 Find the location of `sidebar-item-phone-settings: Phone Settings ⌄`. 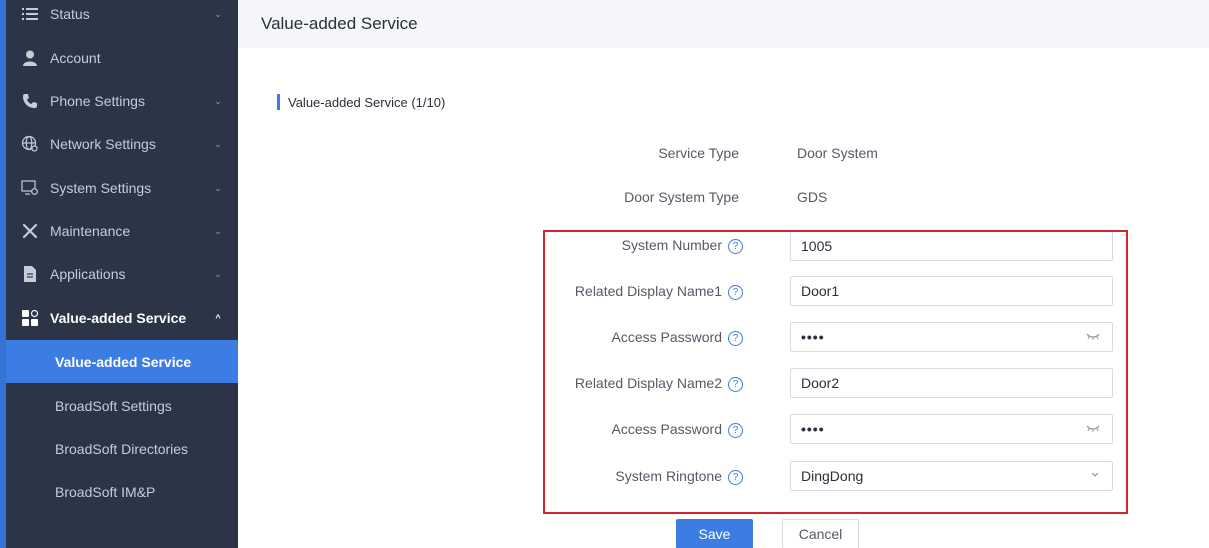

sidebar-item-phone-settings: Phone Settings ⌄ is located at coordinates (122, 101).